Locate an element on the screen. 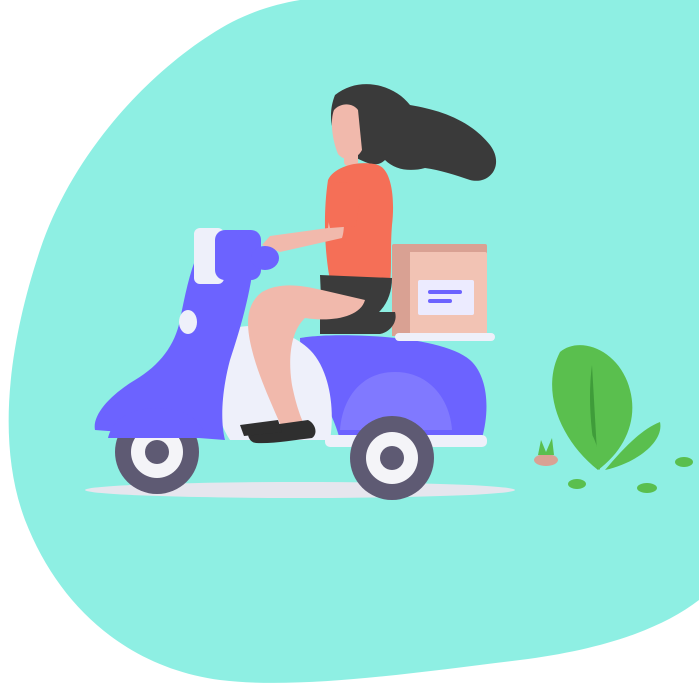  delivery-box-icon is located at coordinates (439, 290).